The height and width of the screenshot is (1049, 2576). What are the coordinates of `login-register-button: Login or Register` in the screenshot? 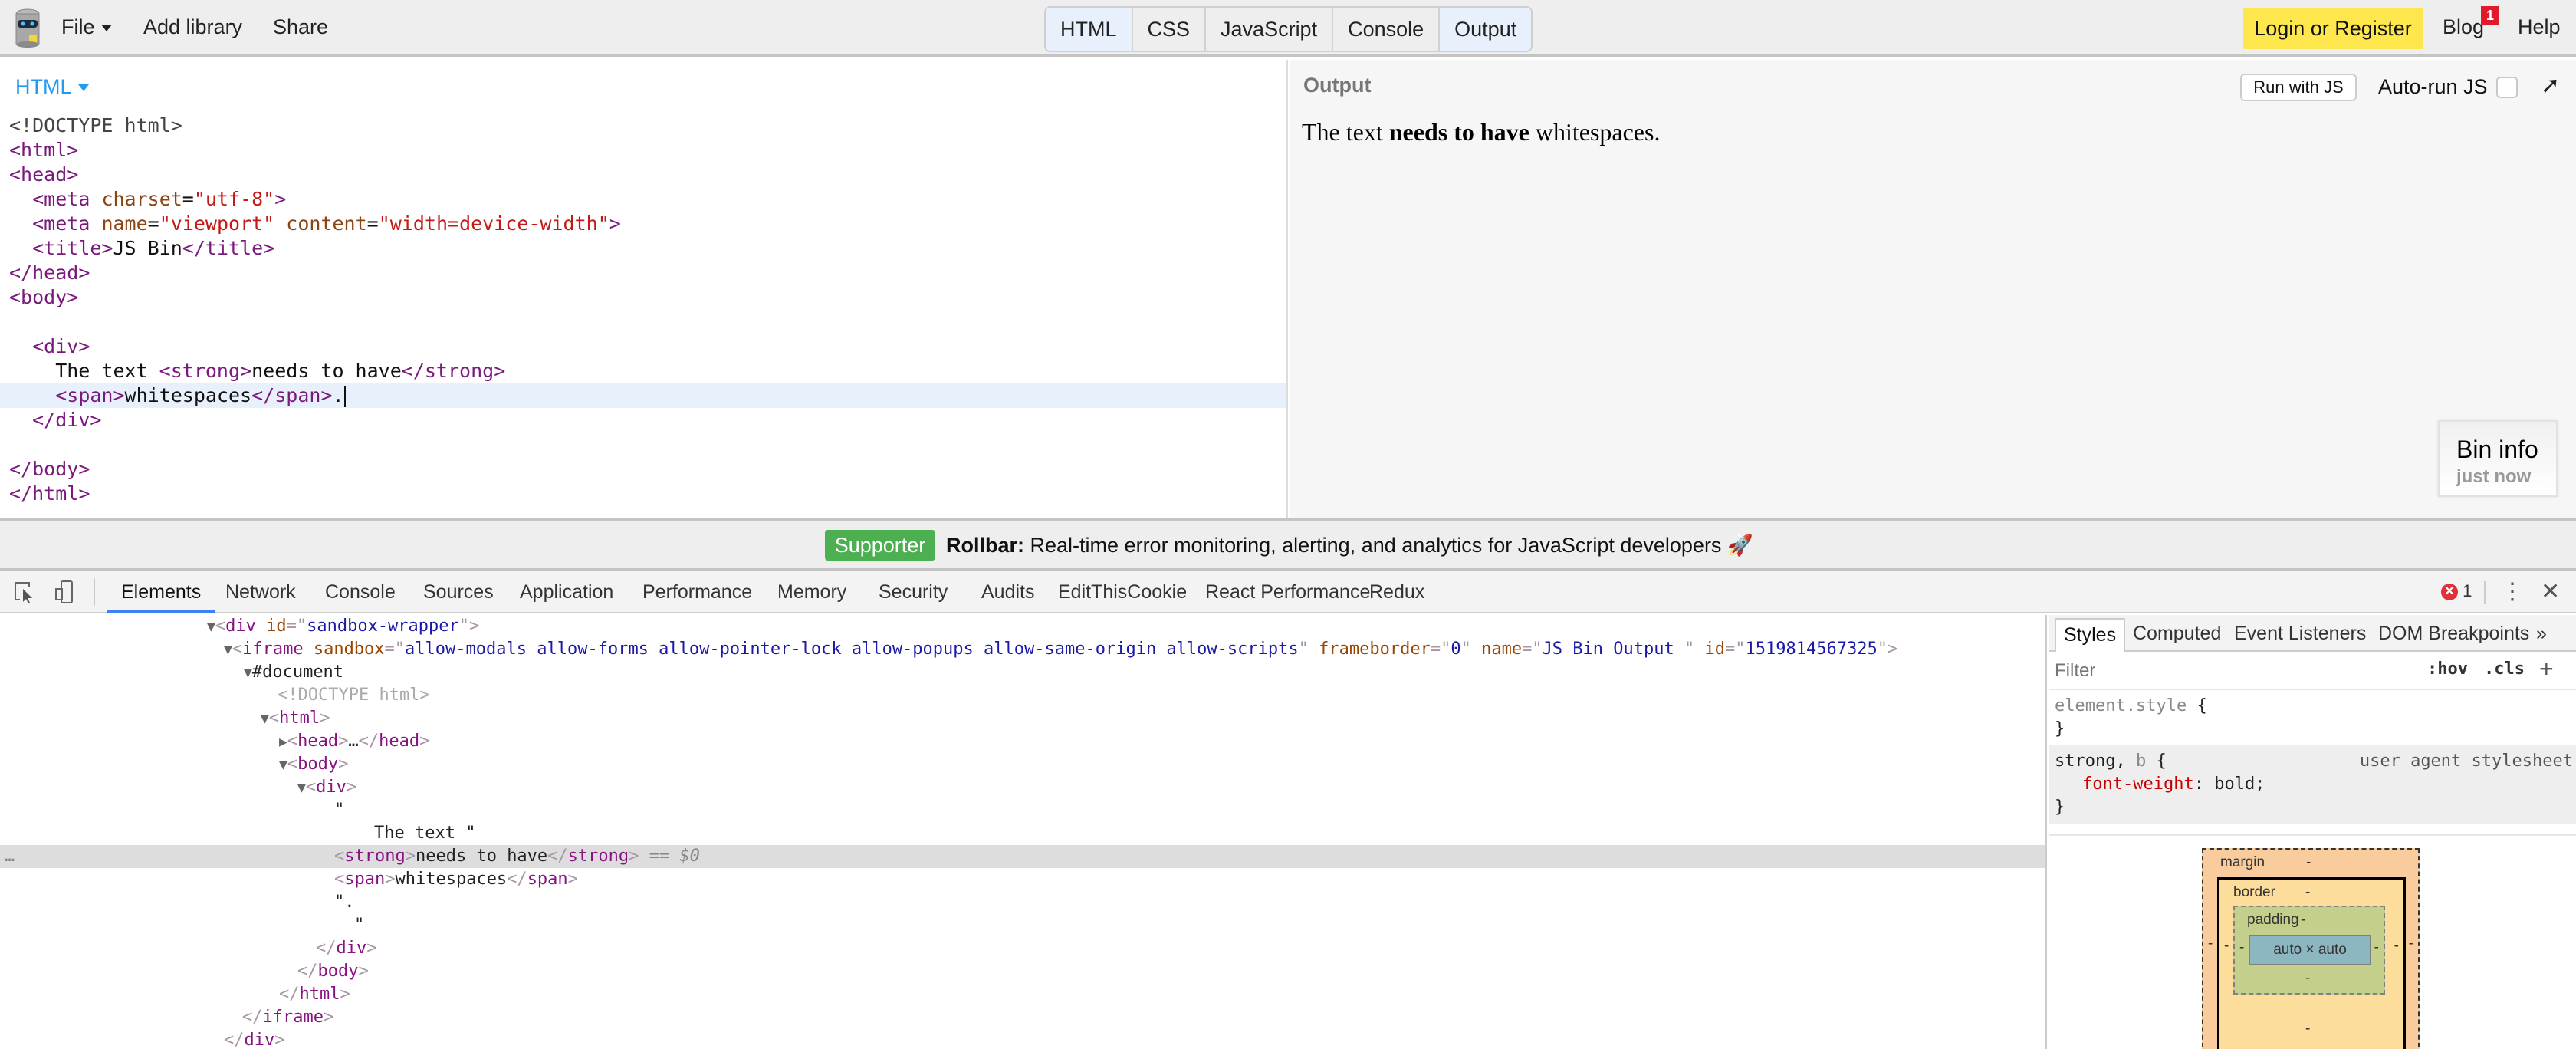 It's located at (2333, 28).